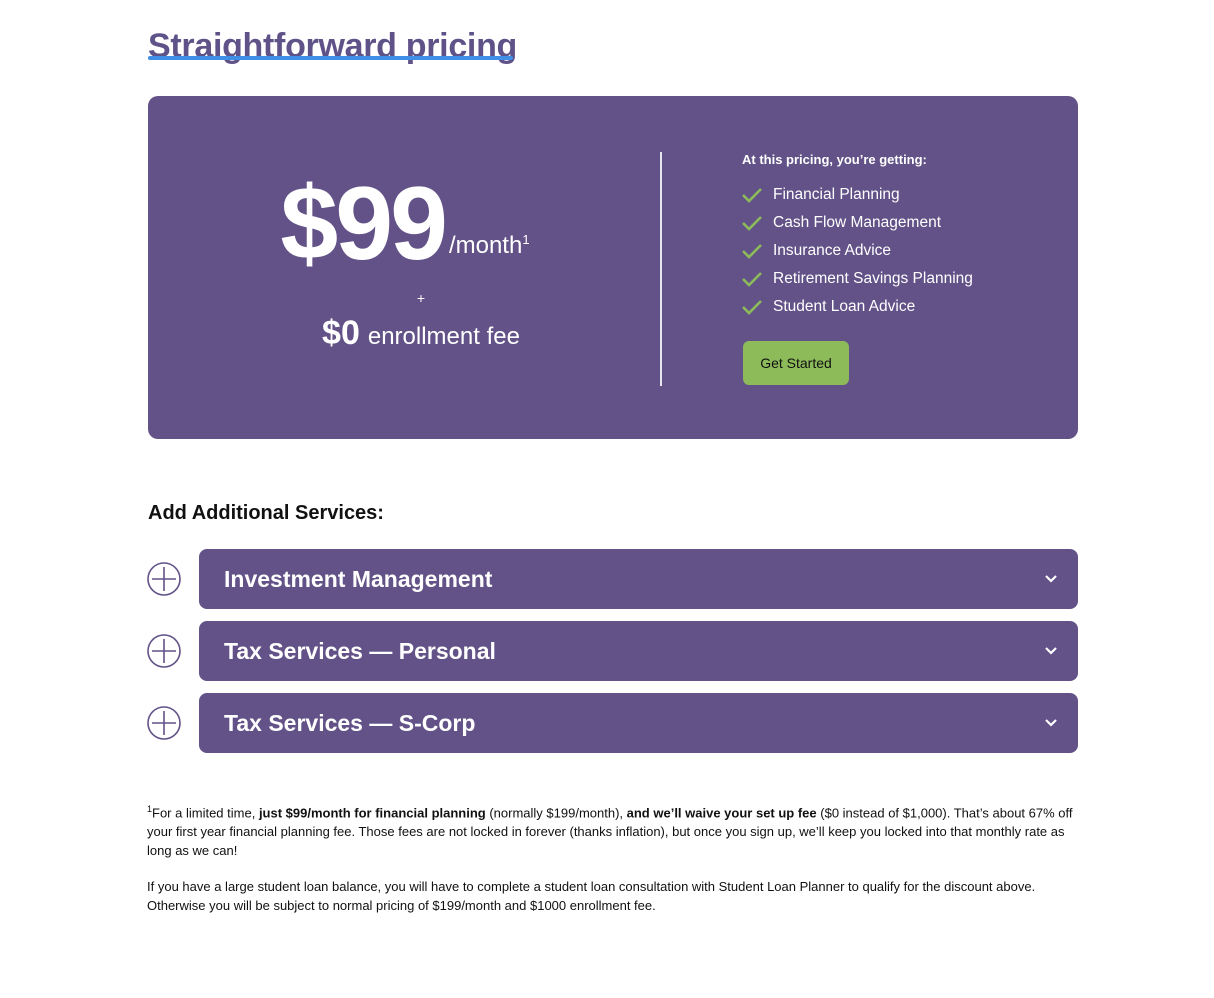 Image resolution: width=1214 pixels, height=998 pixels. I want to click on feature-label: Cash Flow Management, so click(857, 222).